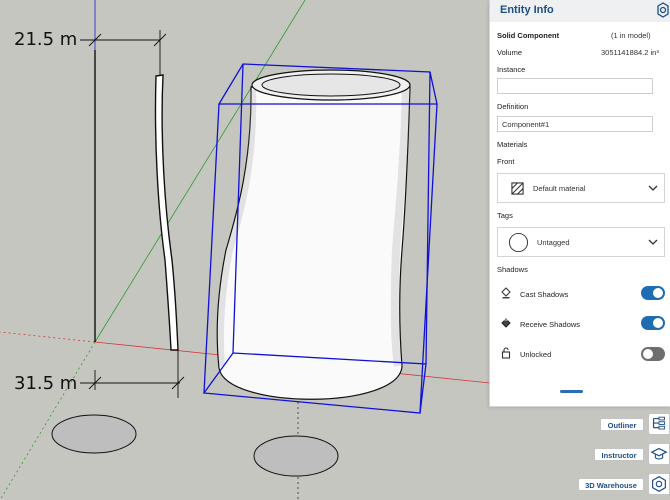 The width and height of the screenshot is (670, 500). Describe the element at coordinates (506, 161) in the screenshot. I see `front-label: Front` at that location.